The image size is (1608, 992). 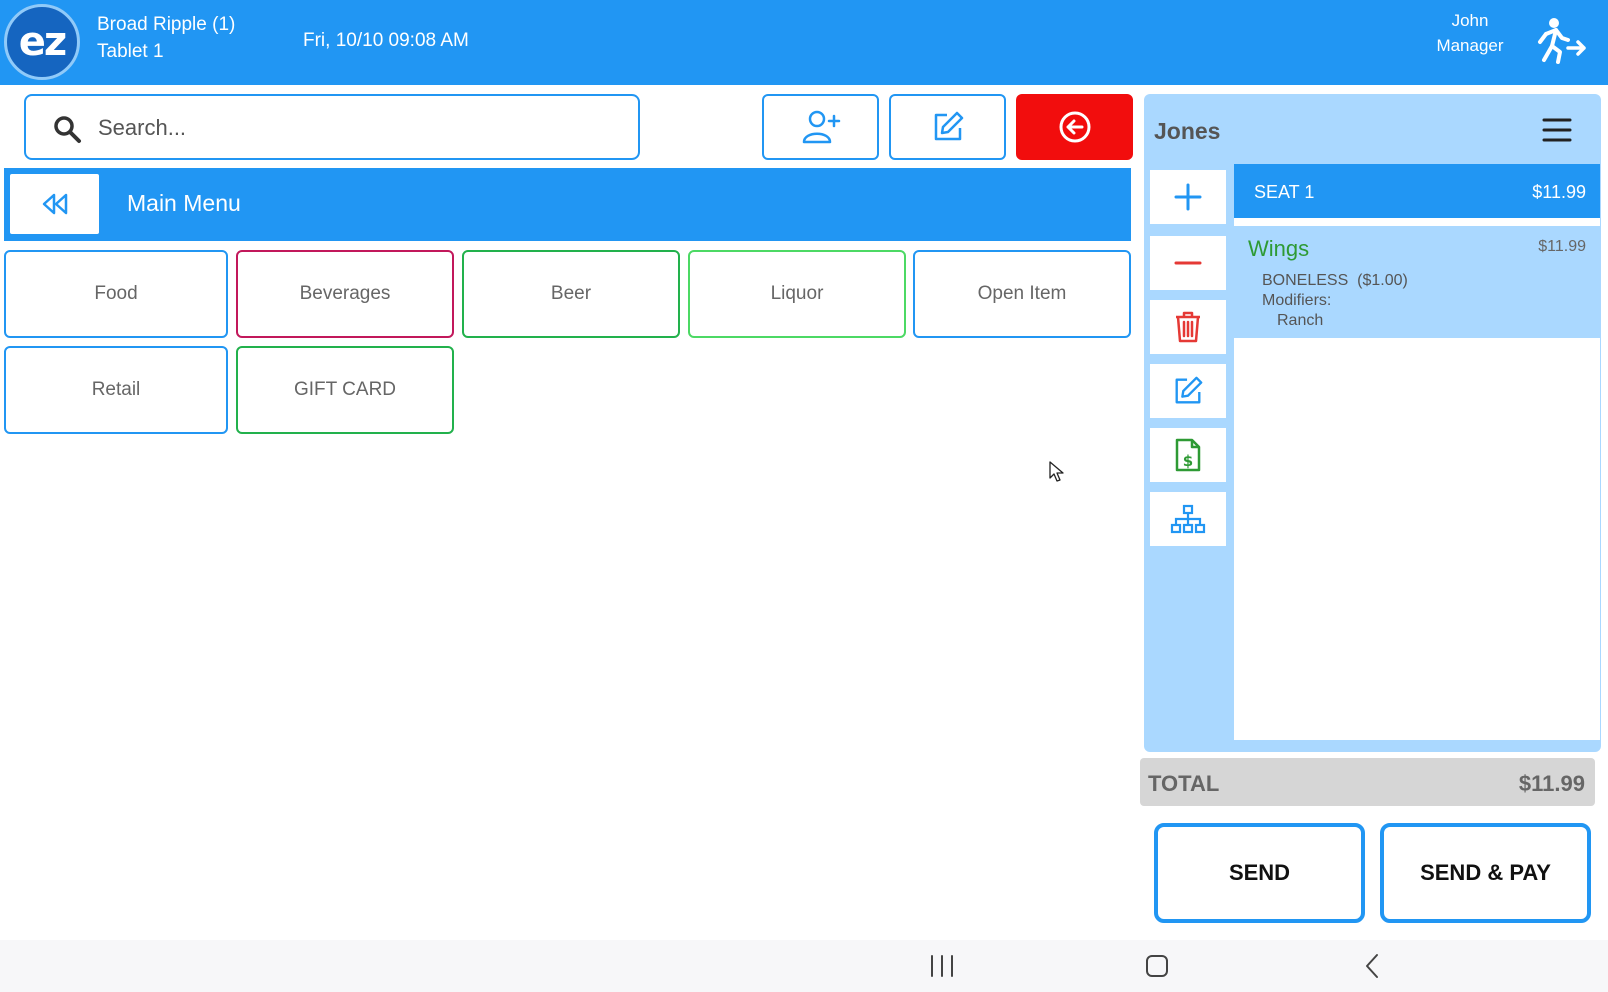 I want to click on category-label: Liquor, so click(x=797, y=293).